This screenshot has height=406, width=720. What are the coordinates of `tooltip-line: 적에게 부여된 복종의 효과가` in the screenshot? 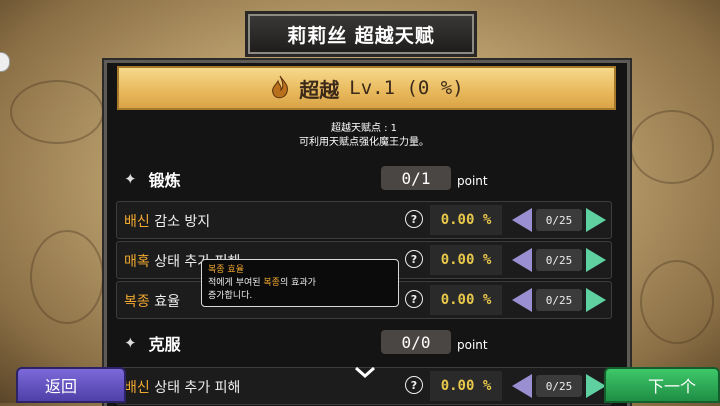 It's located at (262, 283).